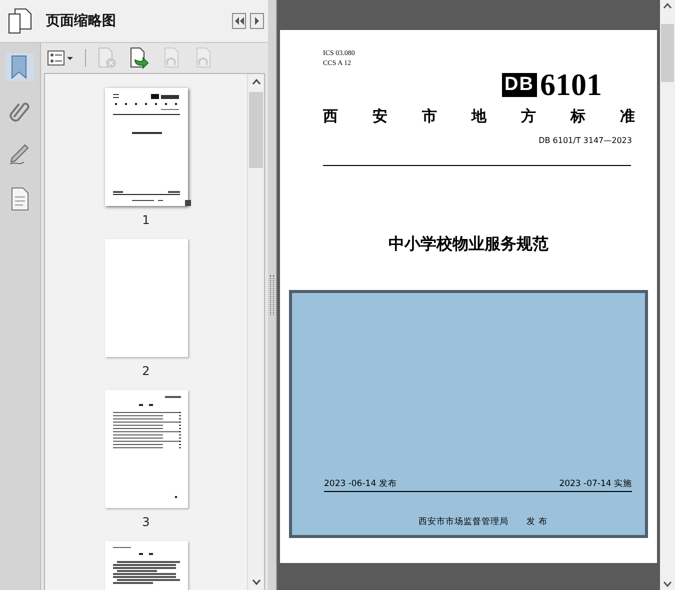 This screenshot has height=590, width=675. I want to click on standard-type-character: 市, so click(429, 116).